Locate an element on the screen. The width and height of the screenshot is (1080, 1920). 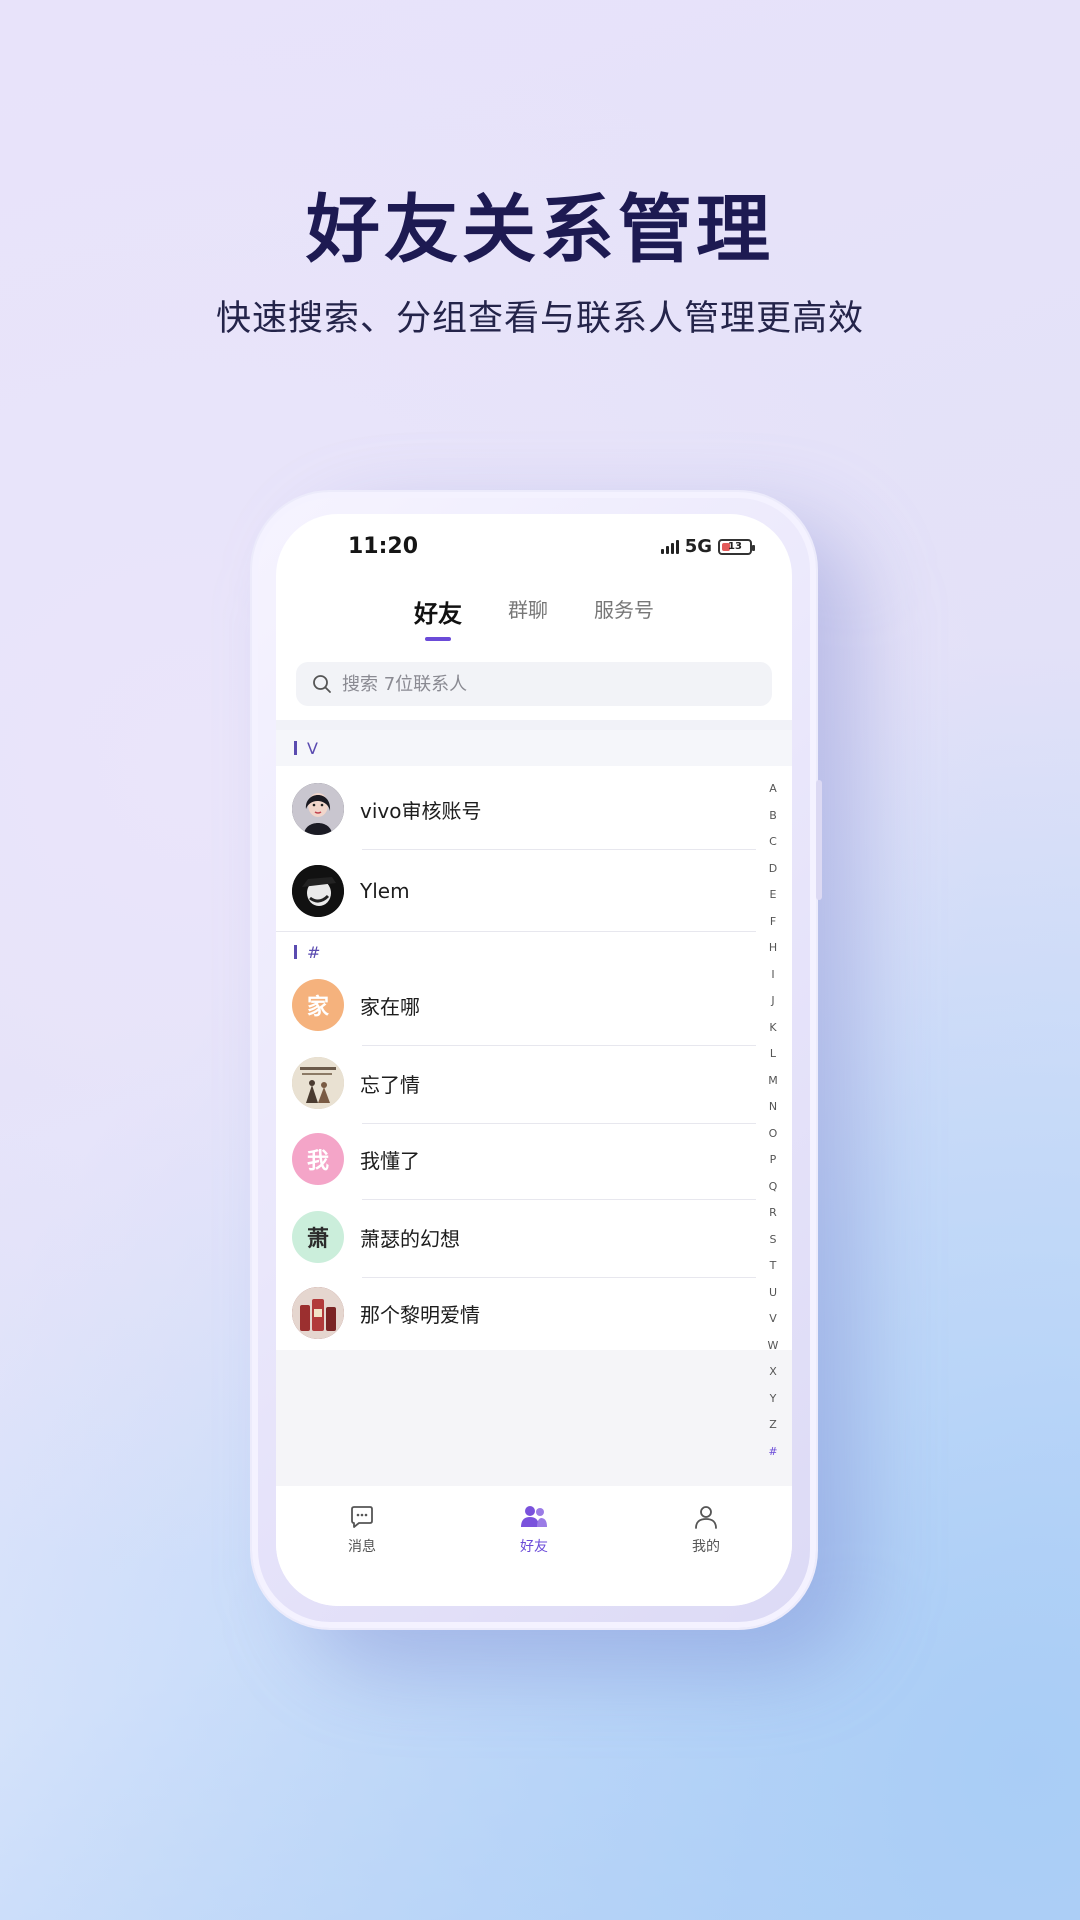
chat-bubble-icon is located at coordinates (362, 1517).